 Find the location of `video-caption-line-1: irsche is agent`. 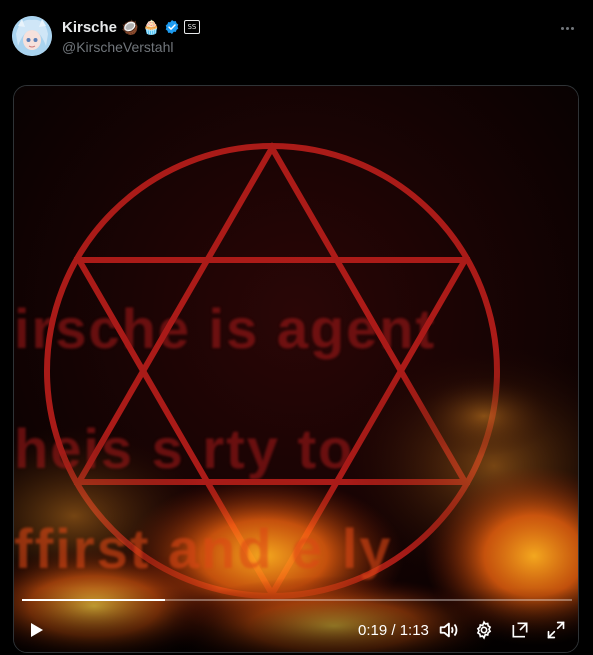

video-caption-line-1: irsche is agent is located at coordinates (225, 328).